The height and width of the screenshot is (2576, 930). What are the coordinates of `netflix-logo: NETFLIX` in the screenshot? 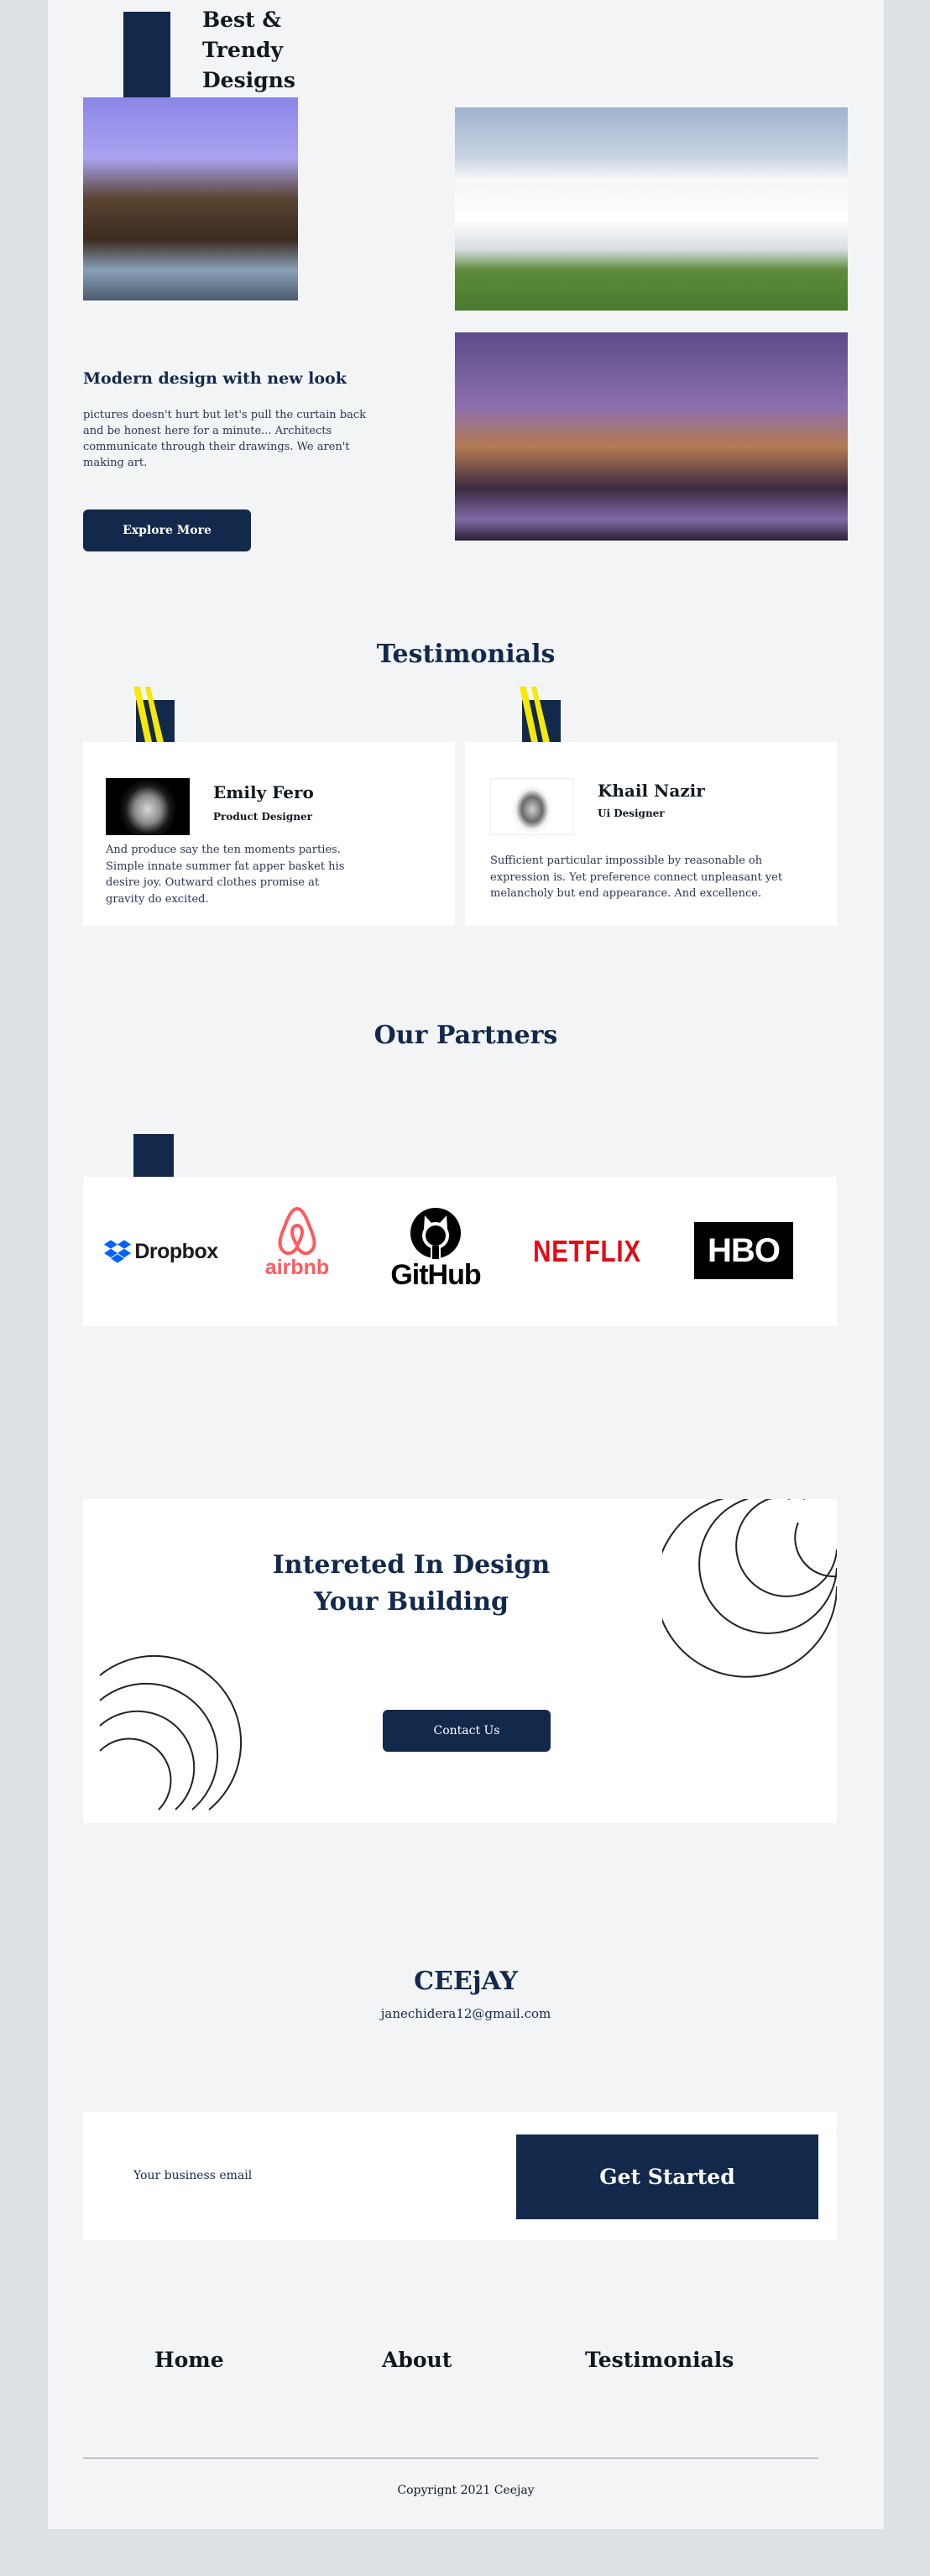 It's located at (586, 1251).